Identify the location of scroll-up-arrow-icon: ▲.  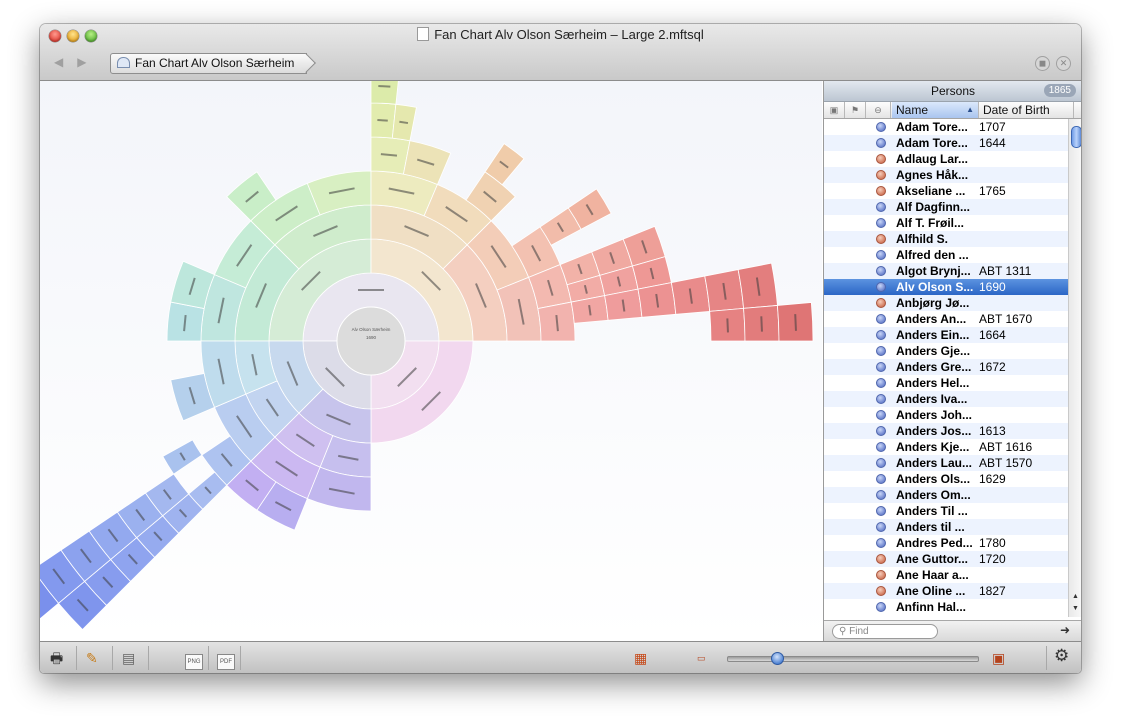
(1075, 596).